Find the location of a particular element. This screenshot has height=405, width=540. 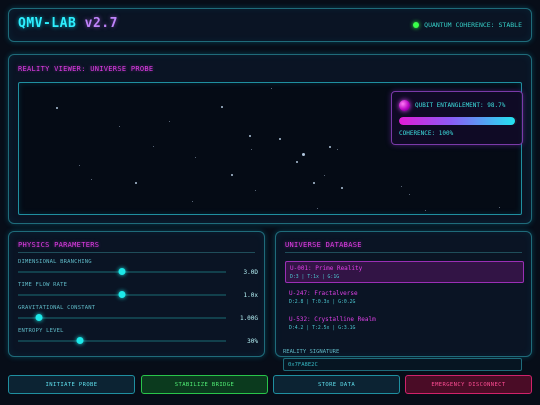

qubit-entanglement-label: QUBIT ENTANGLEMENT: 98.7% is located at coordinates (460, 105).